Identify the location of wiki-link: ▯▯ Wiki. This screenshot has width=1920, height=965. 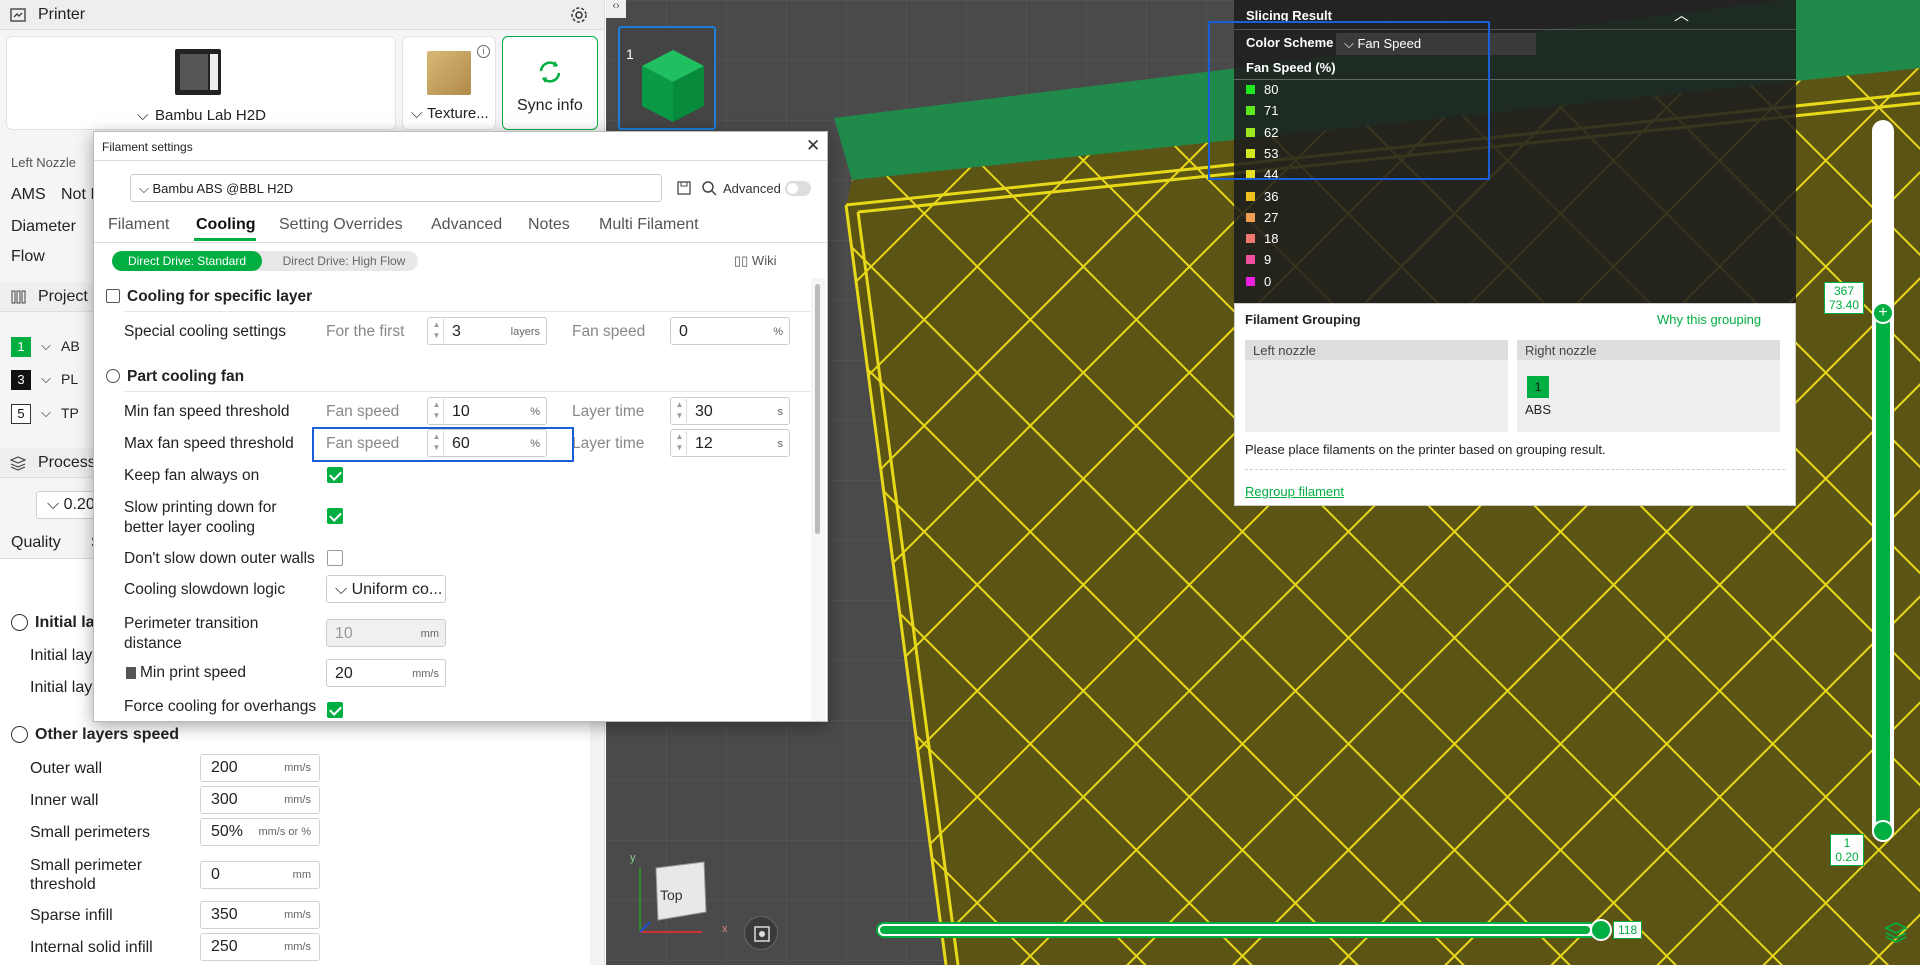
(755, 261).